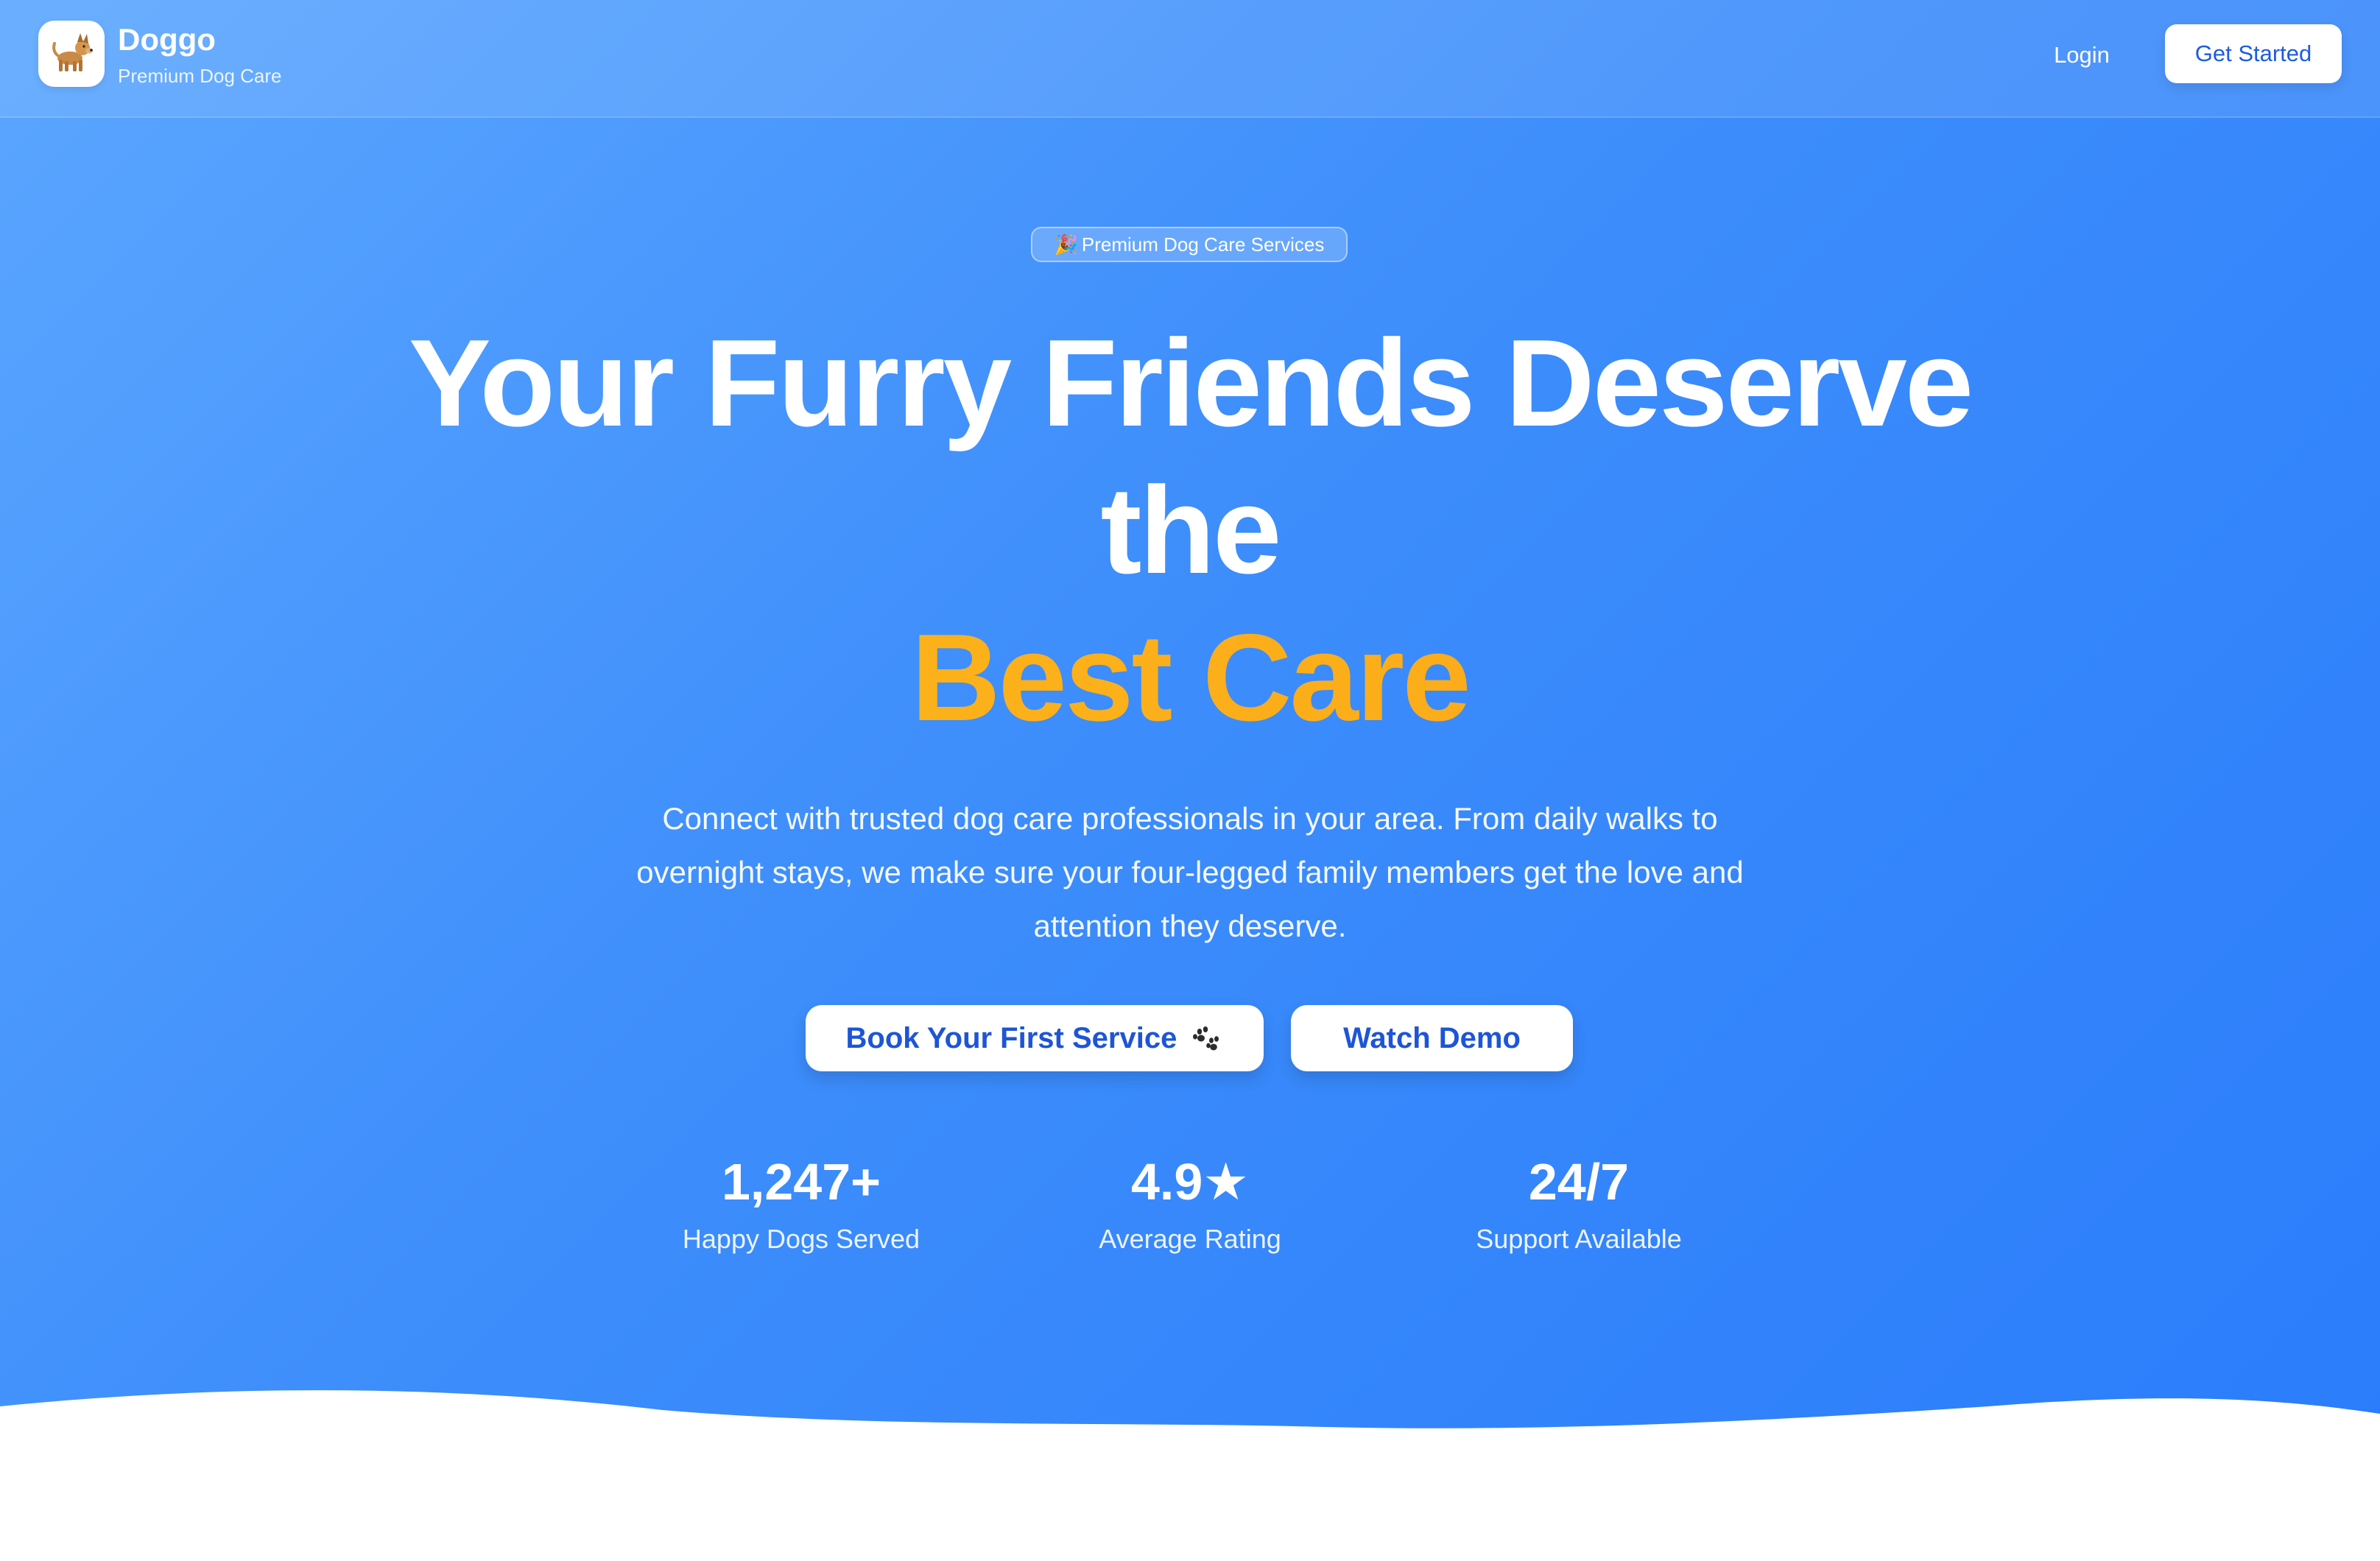 The height and width of the screenshot is (1561, 2380). I want to click on book-service-label: Book Your First Service, so click(1011, 1038).